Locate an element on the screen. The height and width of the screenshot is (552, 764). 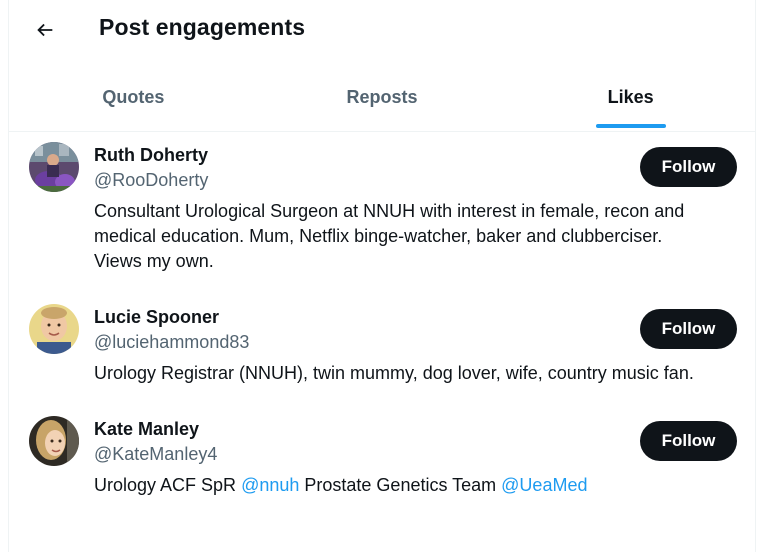
tab-reposts: Reposts is located at coordinates (382, 97).